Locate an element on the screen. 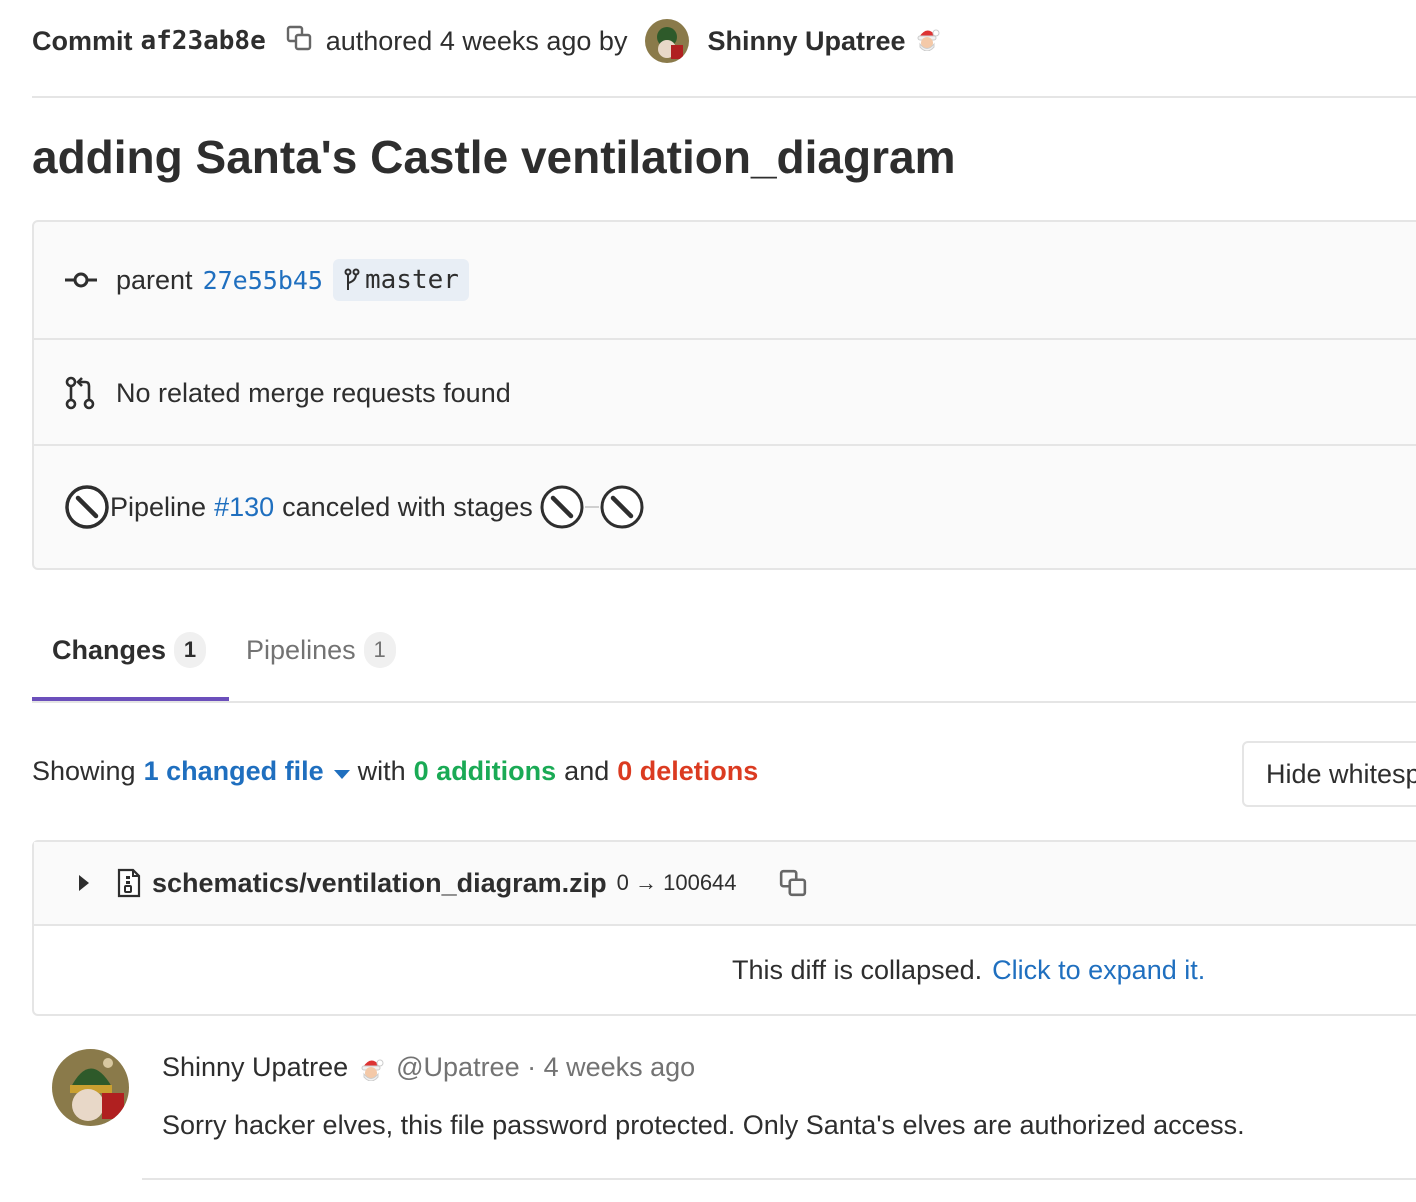  commit-tabs: Changes 1 Pipelines 1 is located at coordinates (224, 660).